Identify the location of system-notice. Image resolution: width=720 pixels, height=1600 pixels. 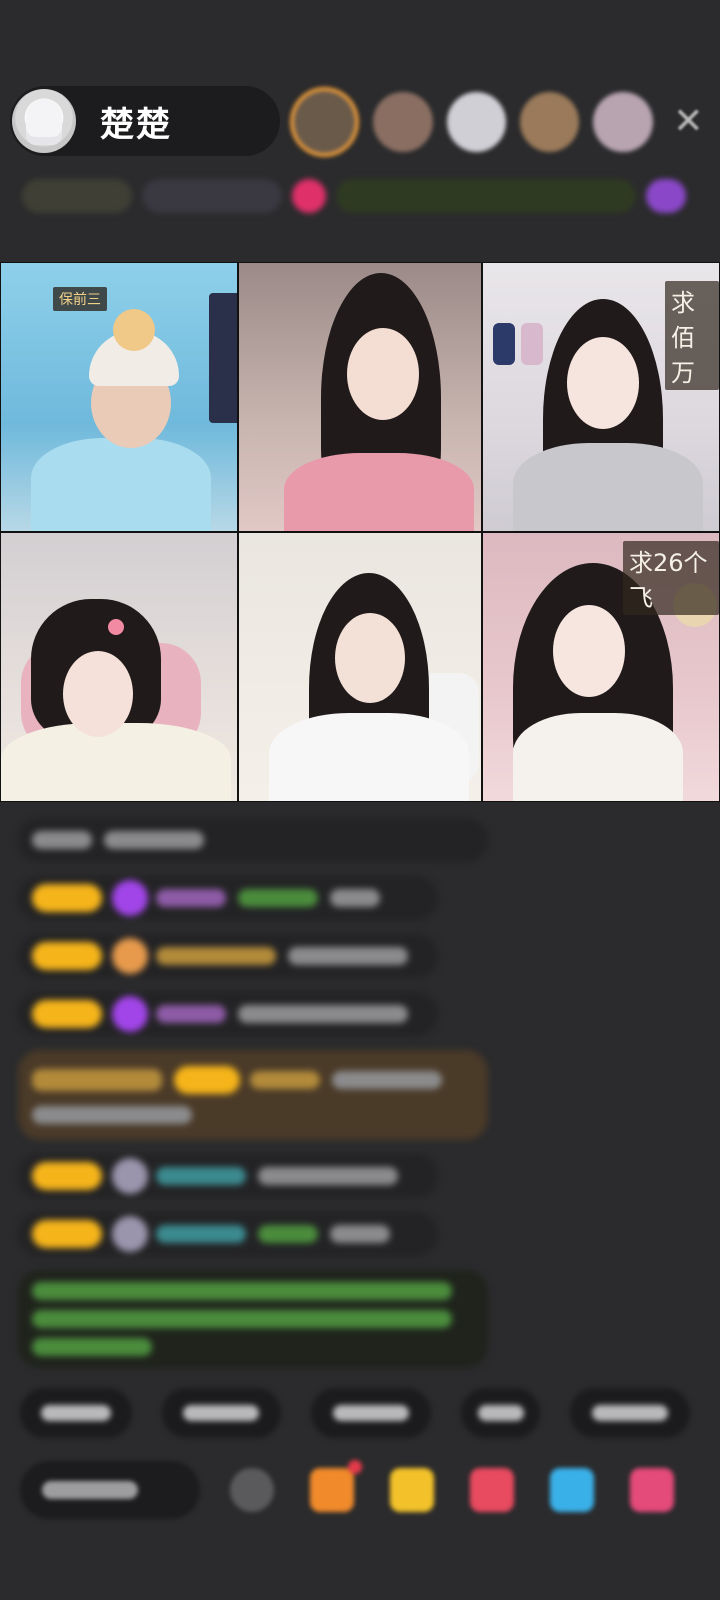
(253, 1319).